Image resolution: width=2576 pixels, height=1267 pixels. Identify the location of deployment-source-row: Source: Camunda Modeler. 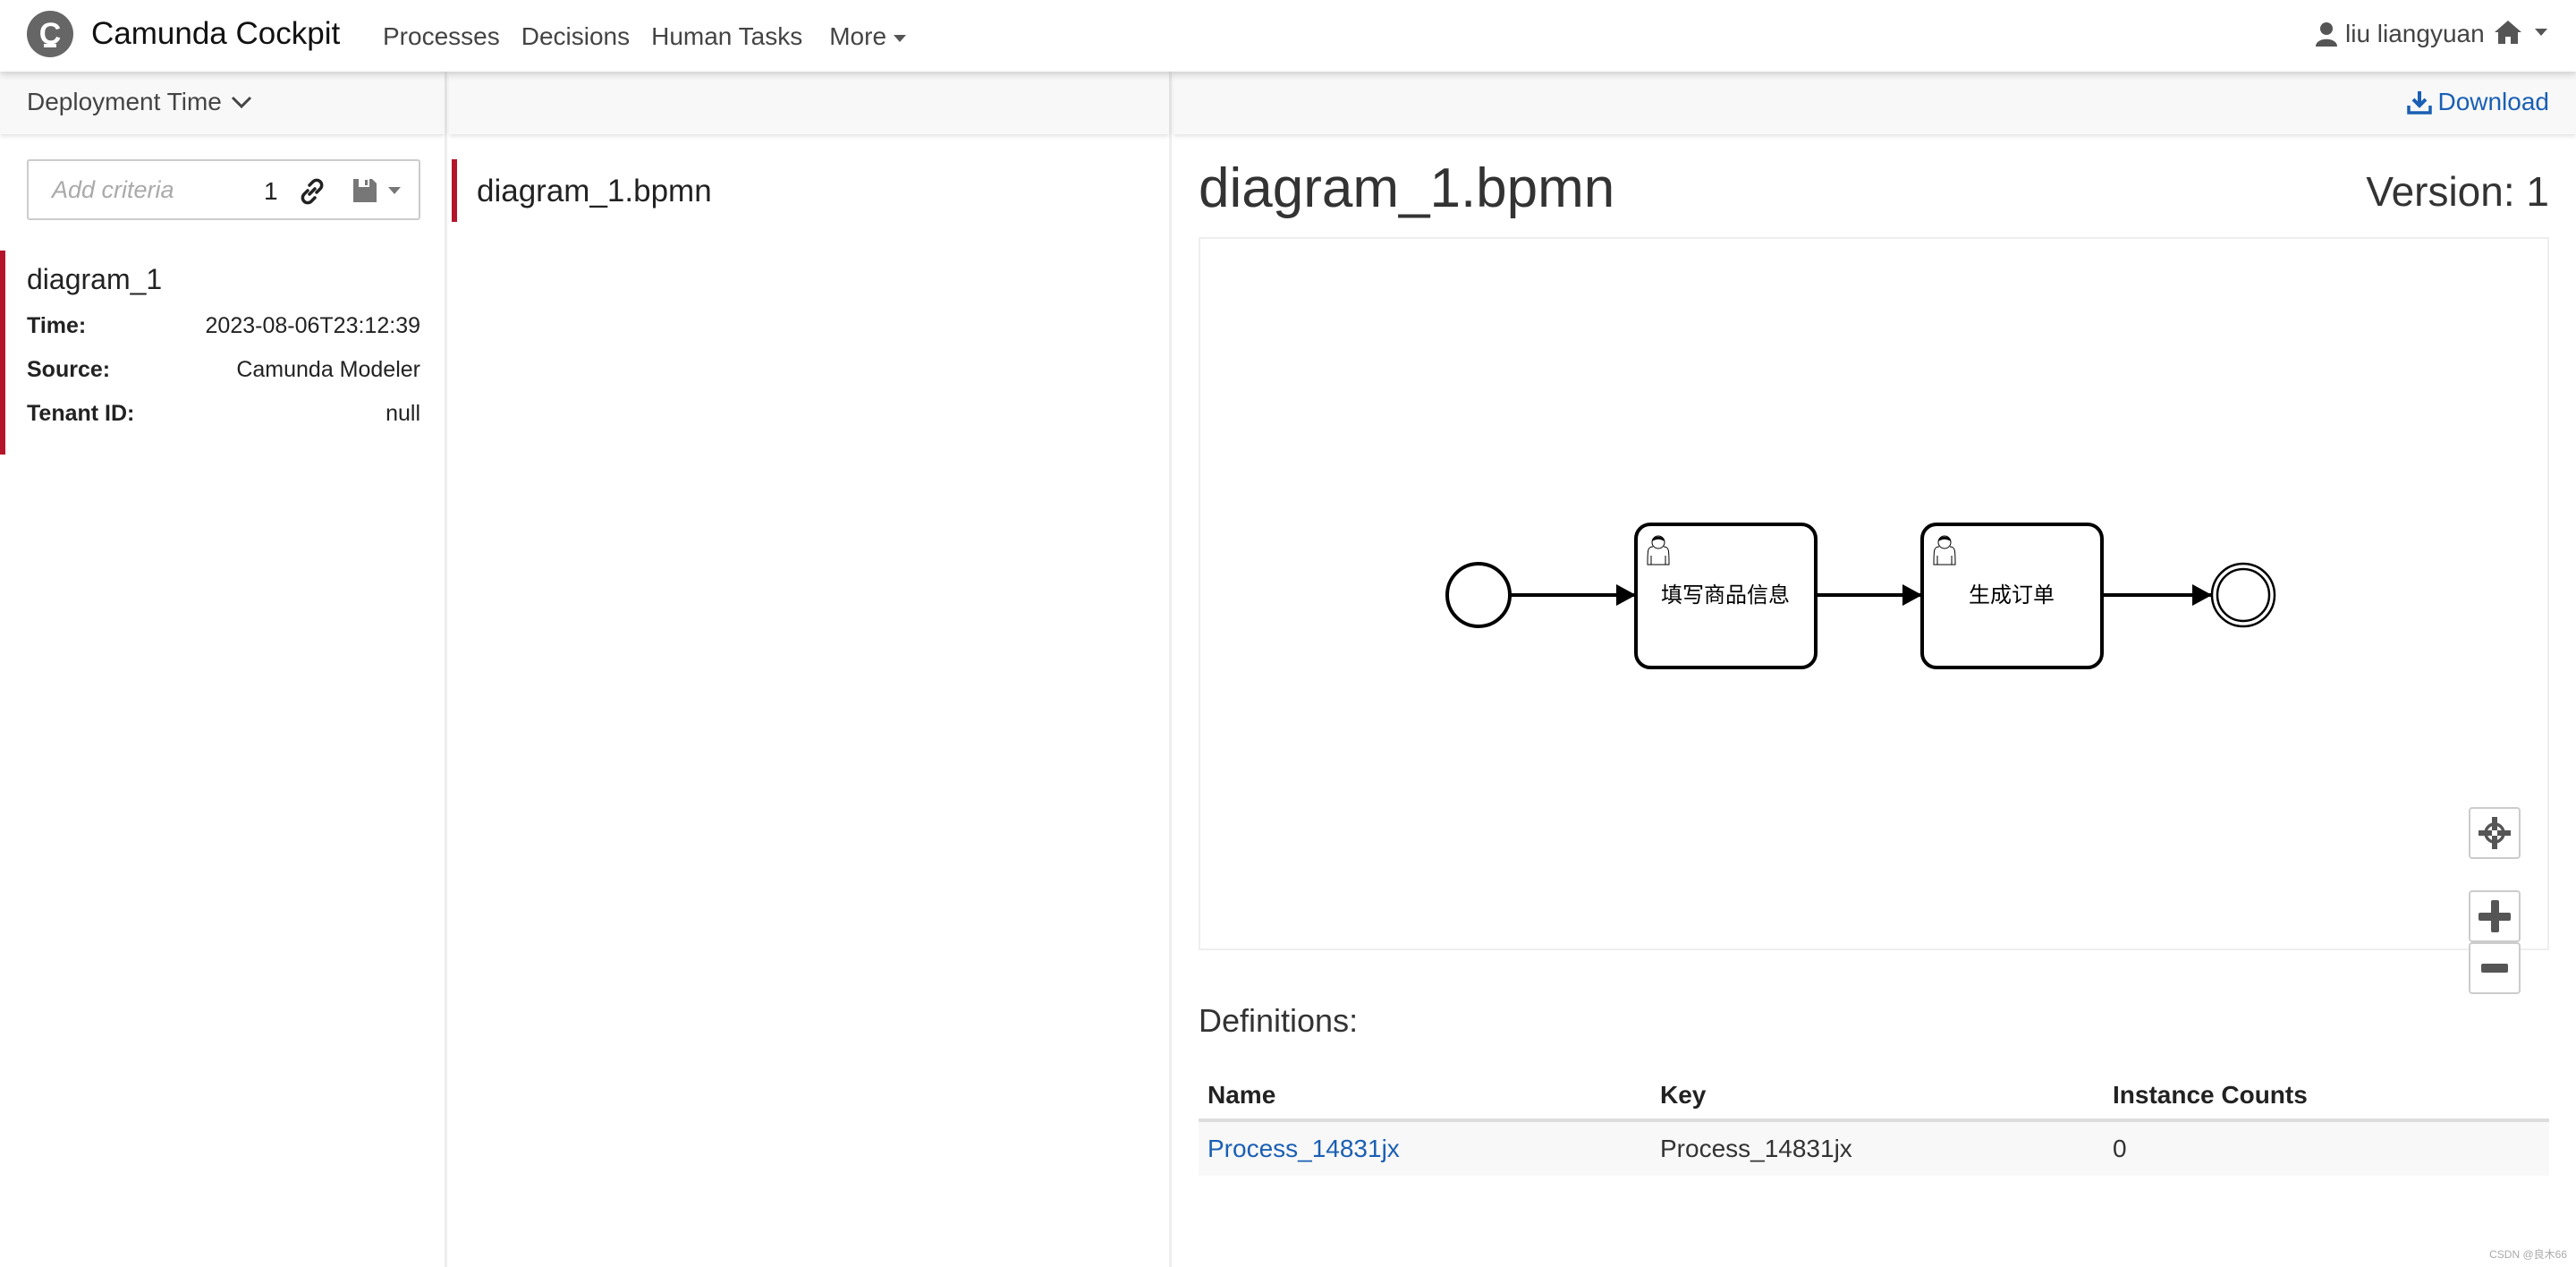
(223, 370).